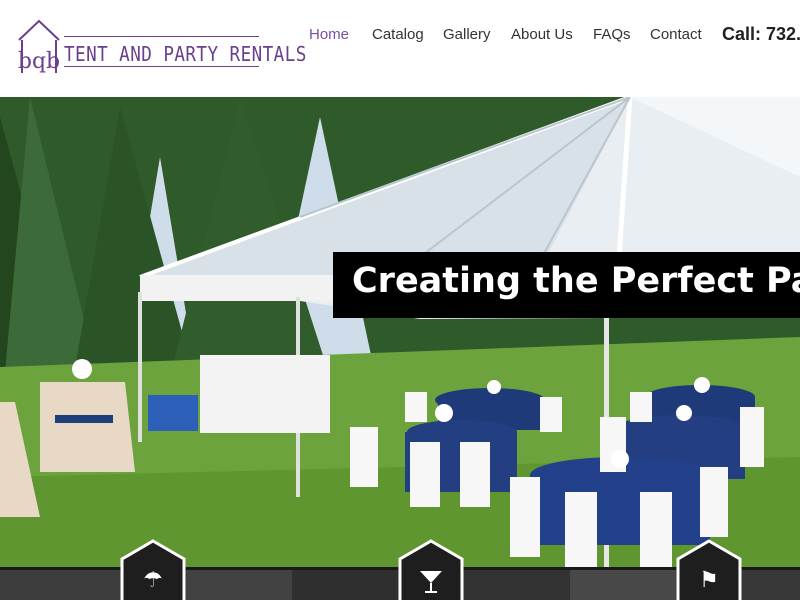 The image size is (800, 600). I want to click on site-logo: bqb TENT AND PARTY RENTALS, so click(161, 48).